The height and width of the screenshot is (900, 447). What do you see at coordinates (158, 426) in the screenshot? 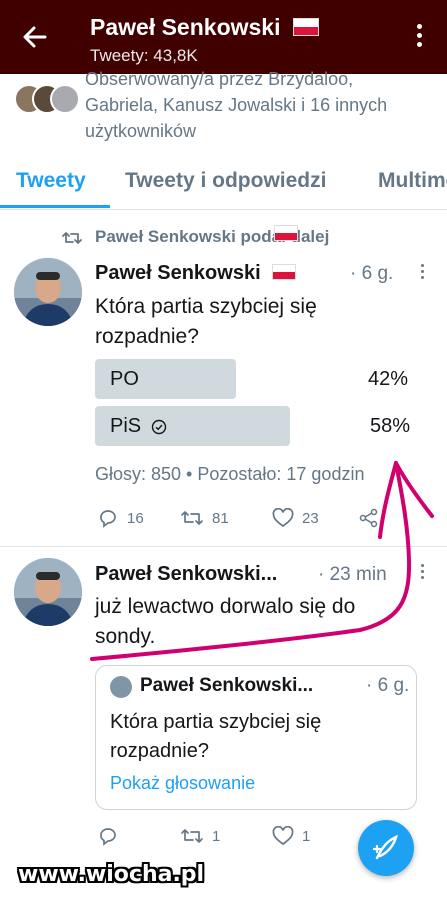
I see `check-circle-icon` at bounding box center [158, 426].